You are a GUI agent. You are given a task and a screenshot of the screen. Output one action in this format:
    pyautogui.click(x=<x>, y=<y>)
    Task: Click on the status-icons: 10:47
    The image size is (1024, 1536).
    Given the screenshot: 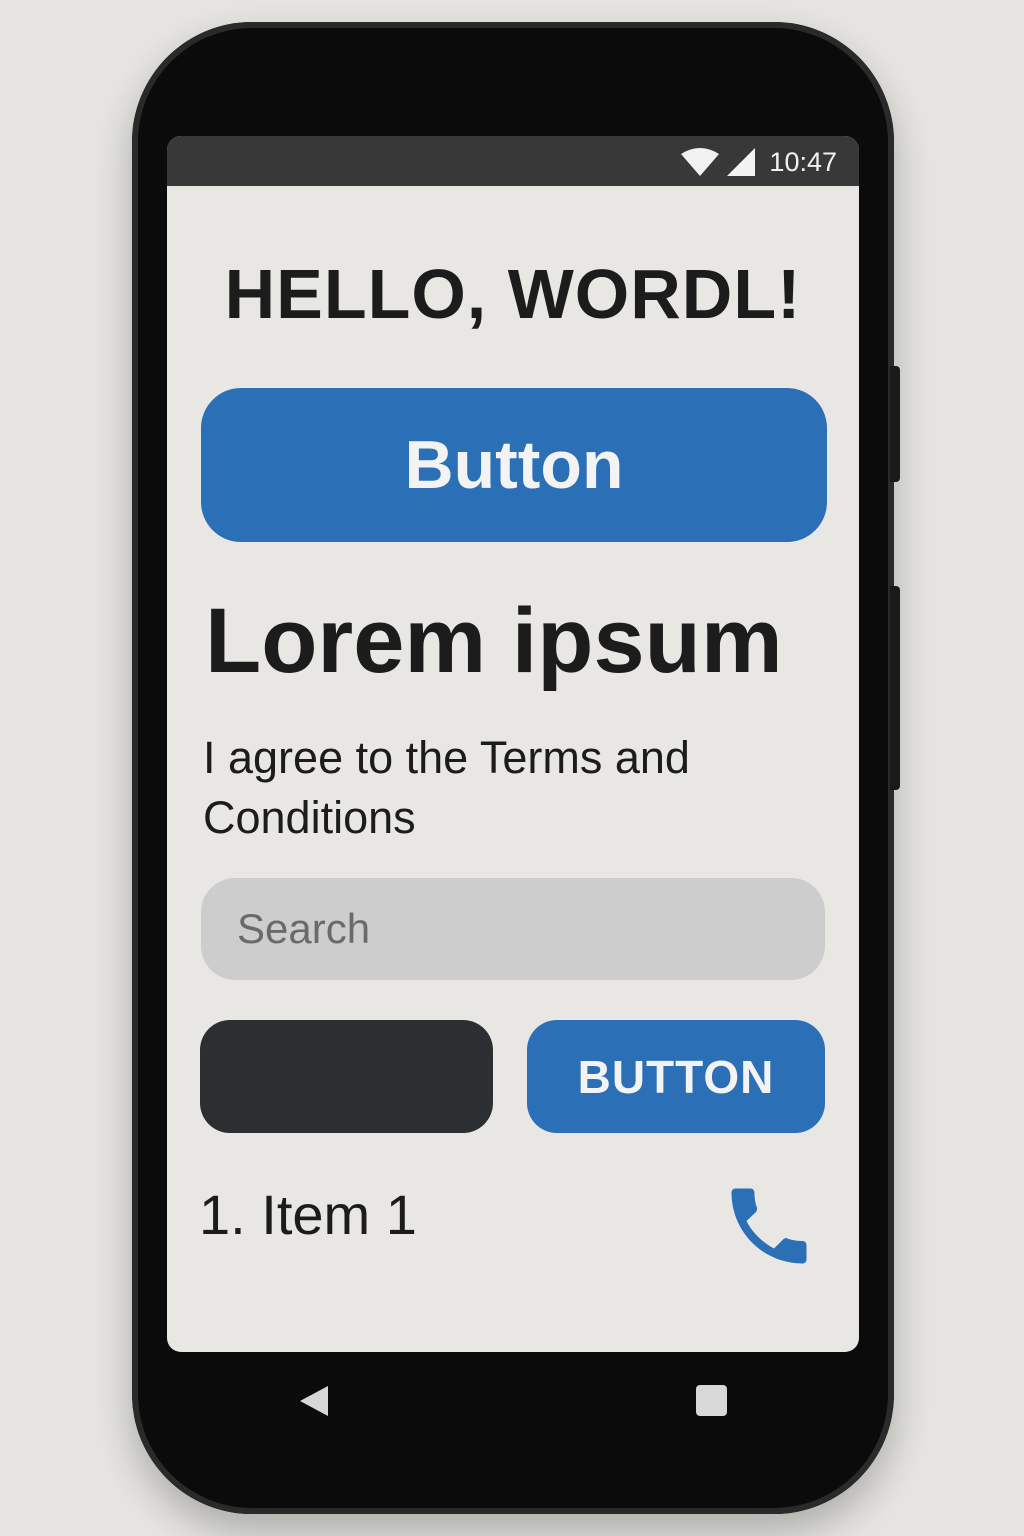 What is the action you would take?
    pyautogui.click(x=759, y=162)
    